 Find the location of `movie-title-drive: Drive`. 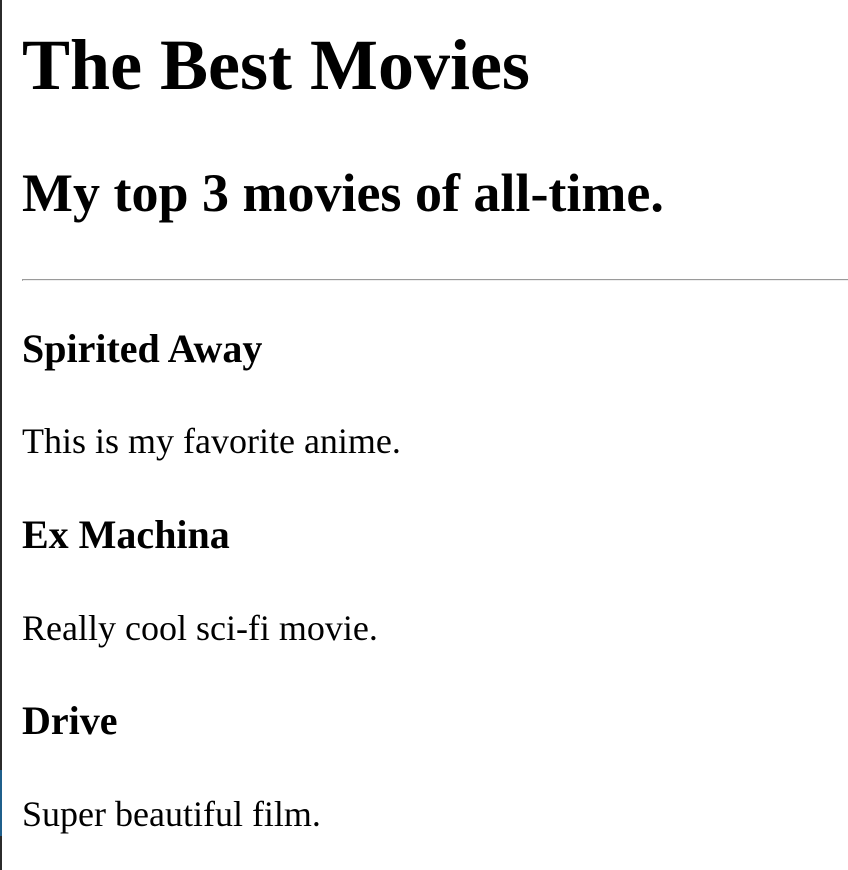

movie-title-drive: Drive is located at coordinates (70, 720).